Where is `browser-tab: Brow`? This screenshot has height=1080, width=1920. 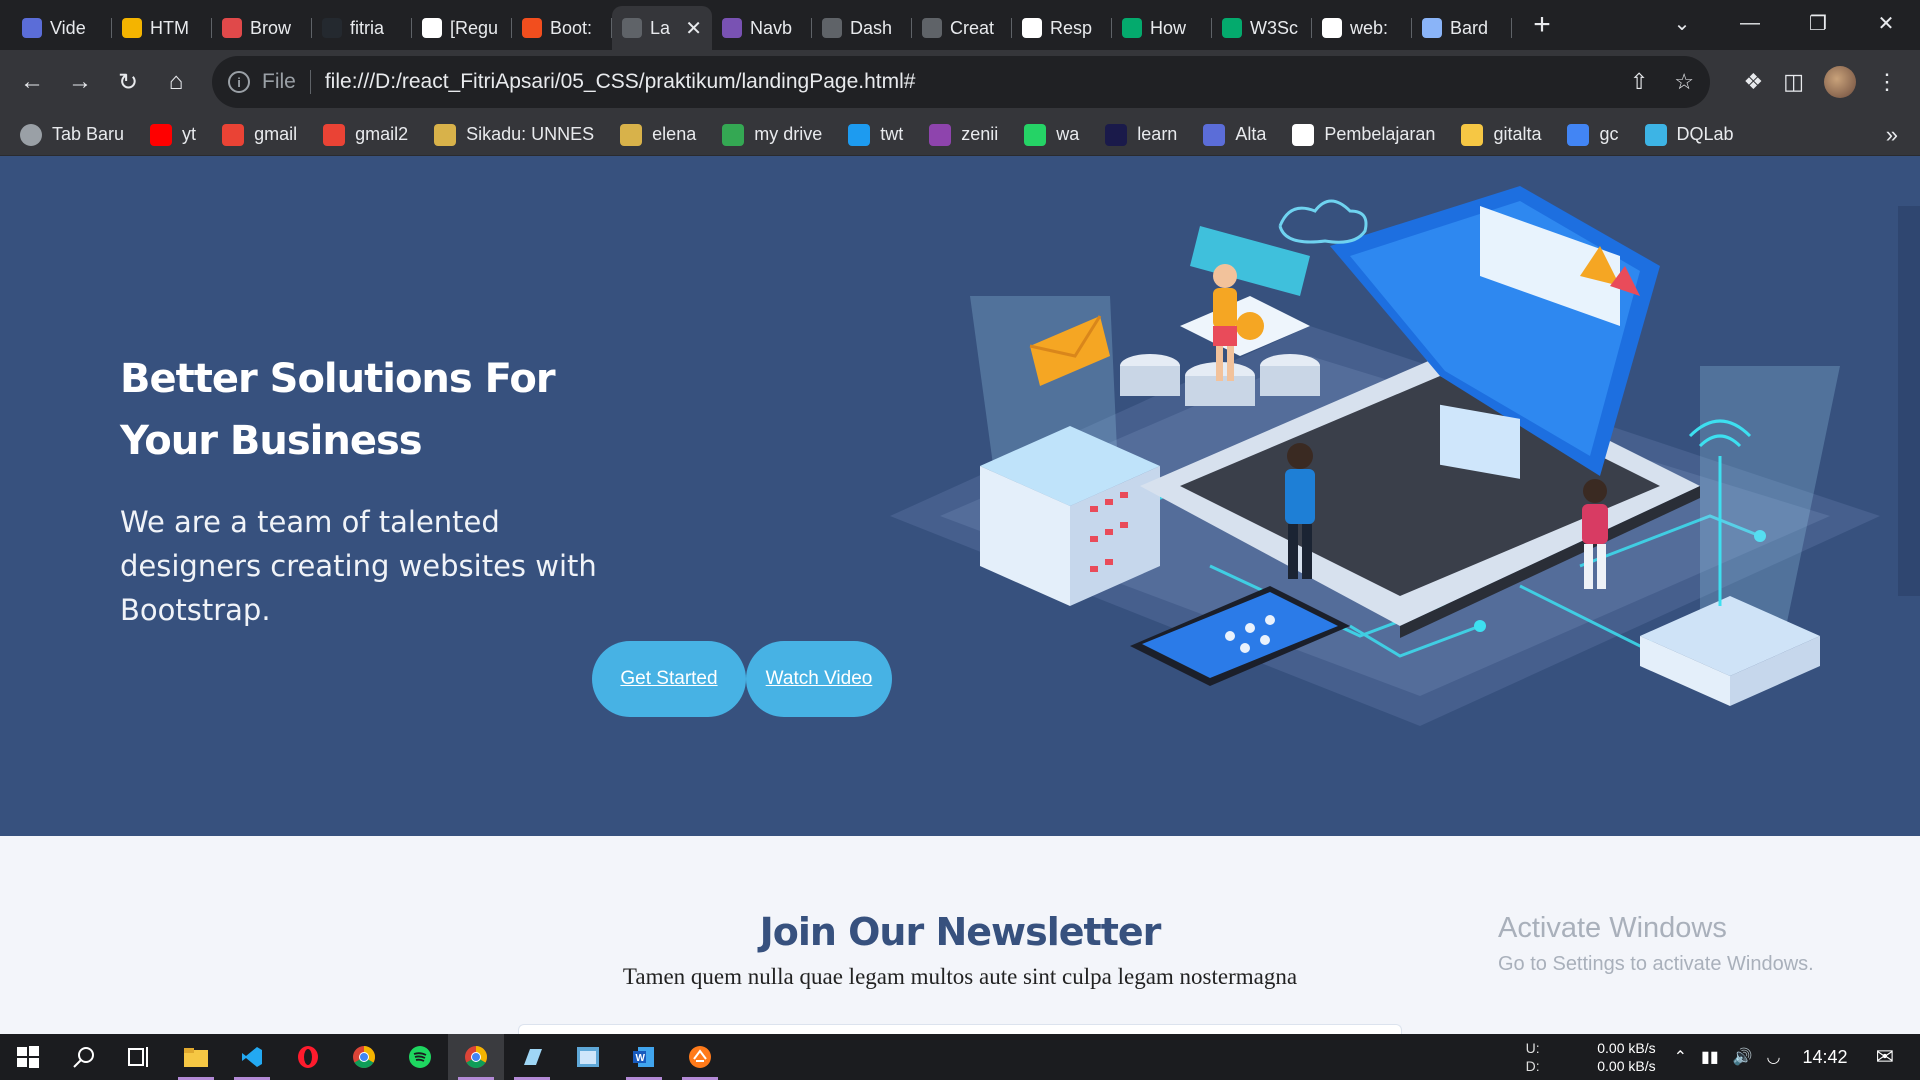
browser-tab: Brow is located at coordinates (262, 28).